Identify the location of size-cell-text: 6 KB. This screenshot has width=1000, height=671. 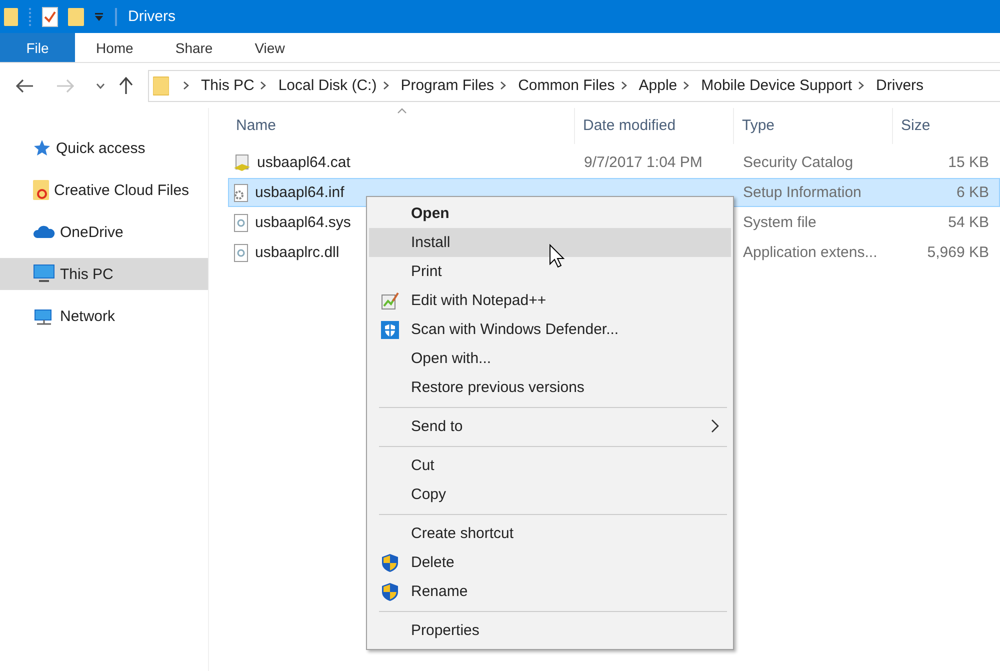
(972, 192).